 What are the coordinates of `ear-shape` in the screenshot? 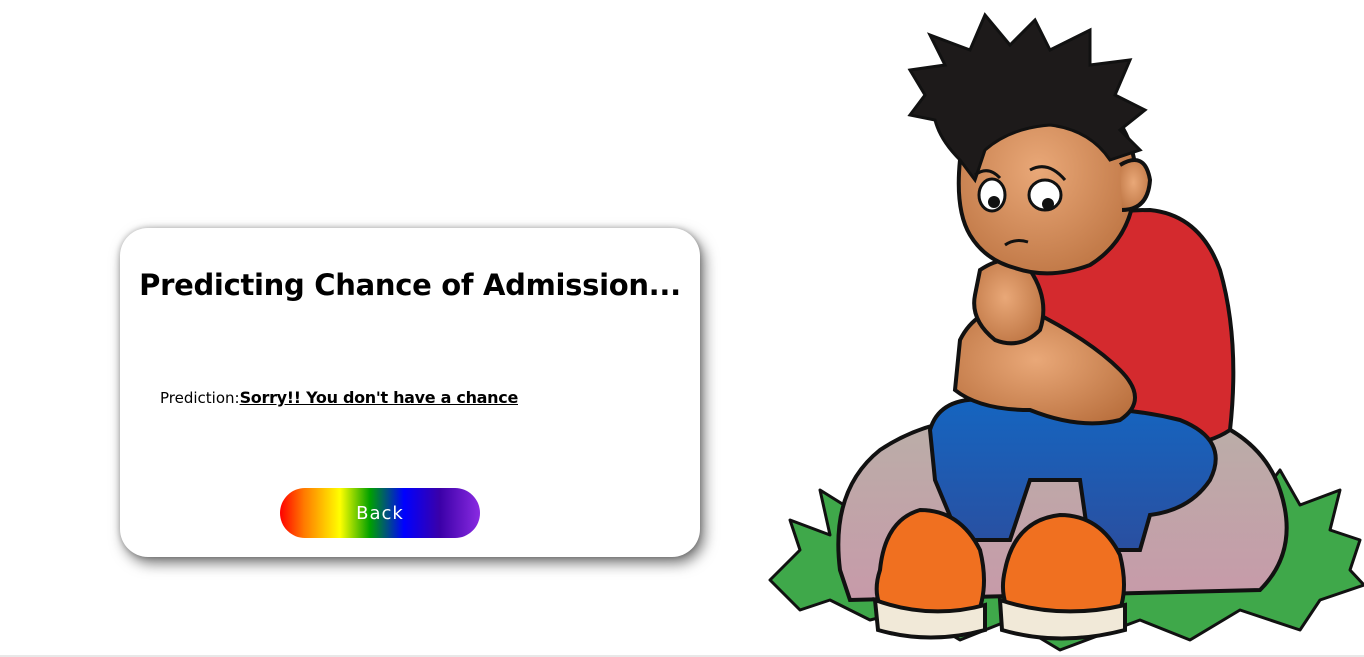 It's located at (1135, 185).